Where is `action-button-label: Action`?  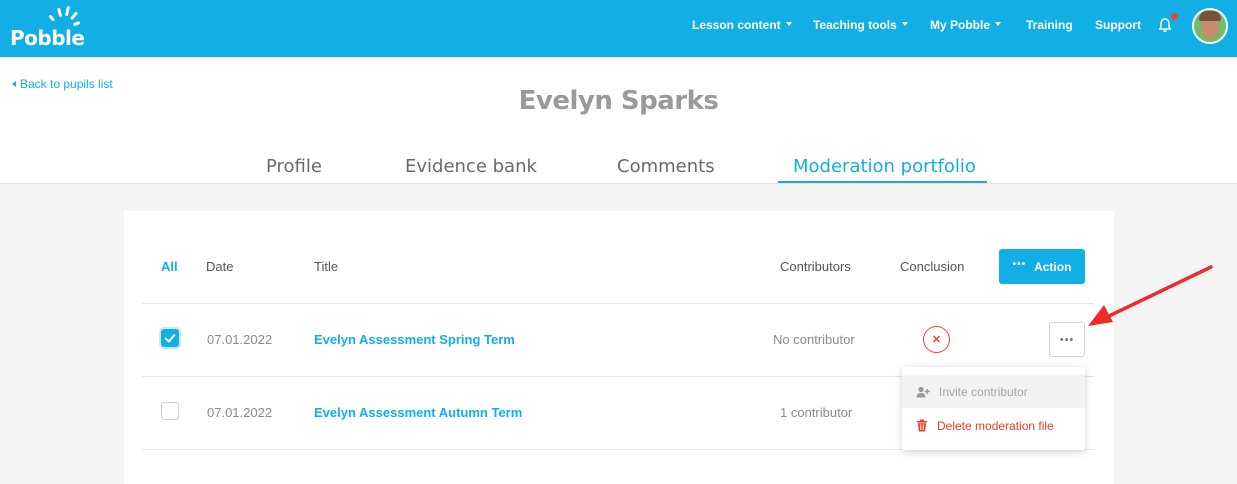
action-button-label: Action is located at coordinates (1053, 266).